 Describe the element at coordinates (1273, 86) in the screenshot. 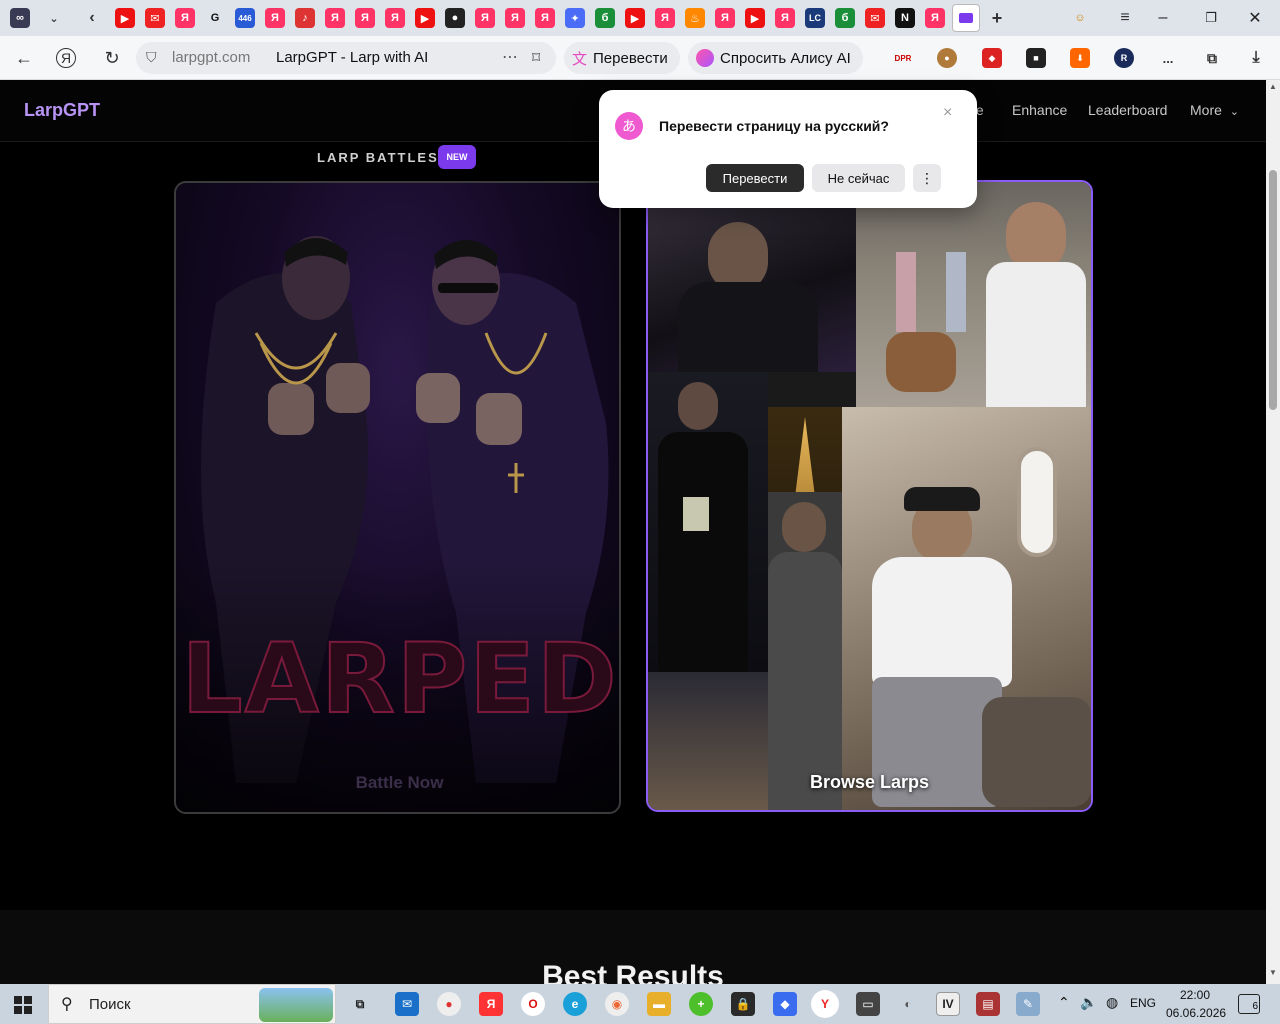

I see `scroll-up-icon: ▲` at that location.